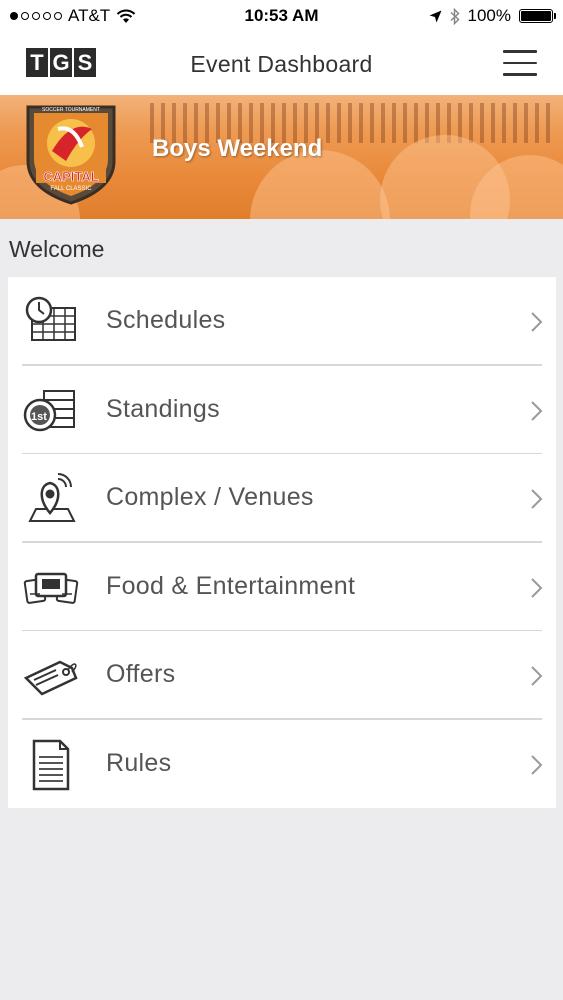  Describe the element at coordinates (435, 16) in the screenshot. I see `location-arrow-icon` at that location.